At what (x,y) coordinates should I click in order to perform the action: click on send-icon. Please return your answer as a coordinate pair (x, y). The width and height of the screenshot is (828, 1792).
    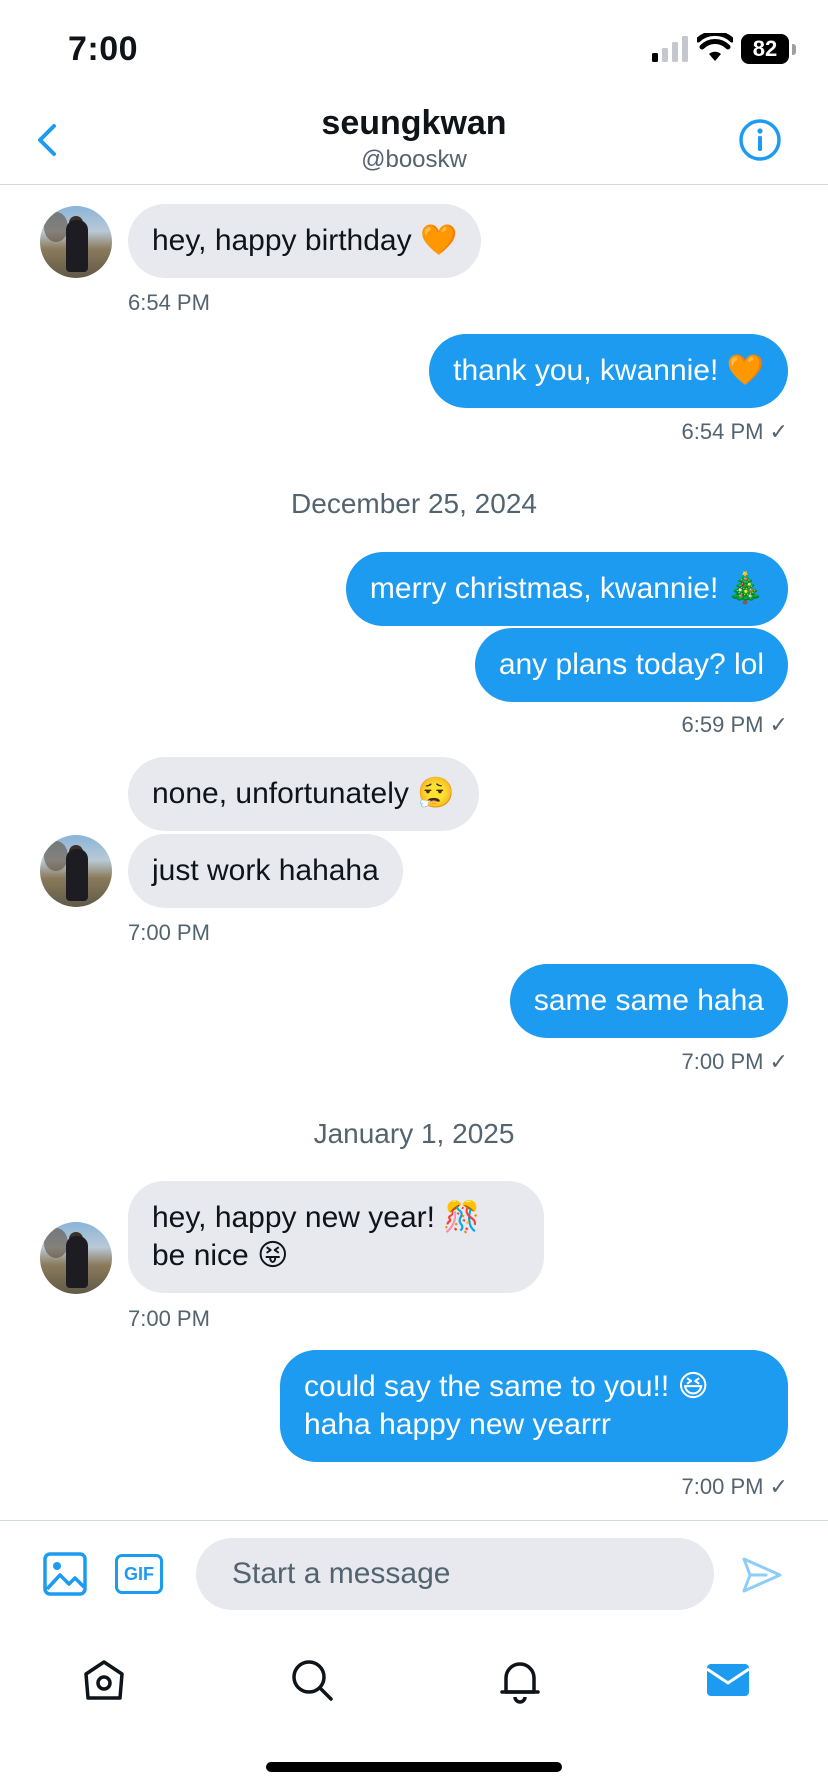
    Looking at the image, I should click on (762, 1575).